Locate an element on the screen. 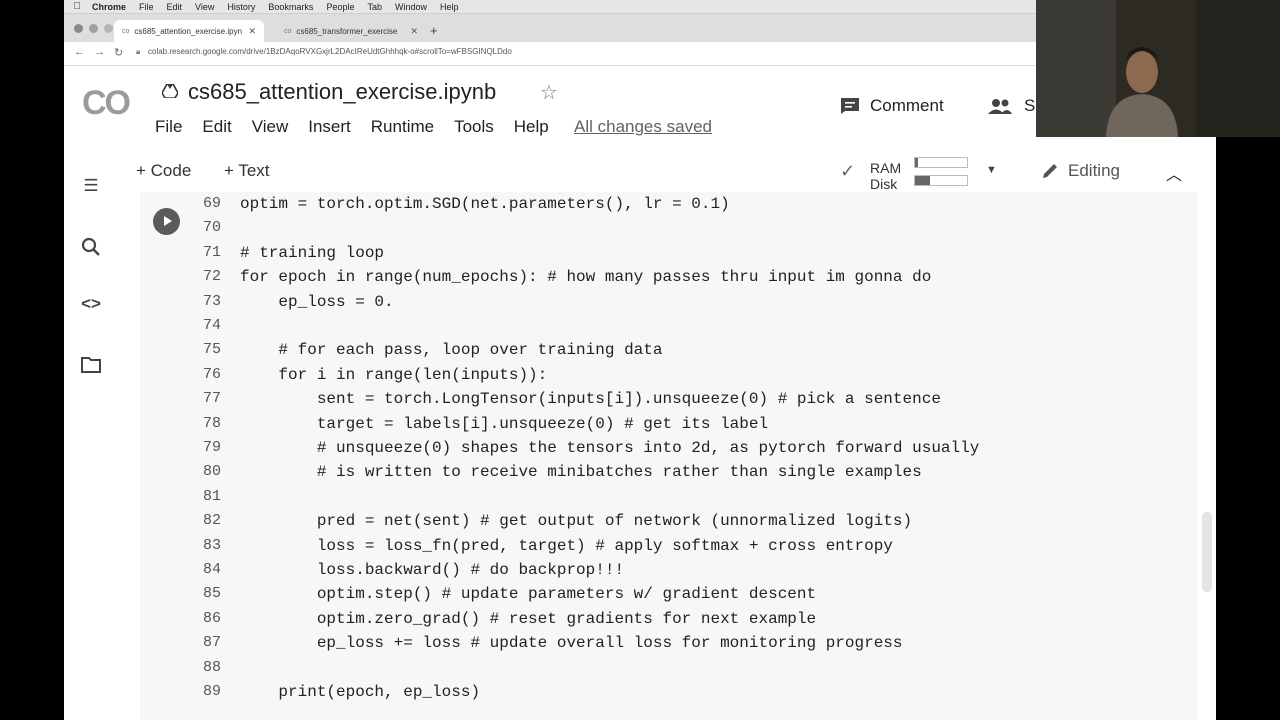 This screenshot has width=1280, height=720. colab-menu-edit: Edit is located at coordinates (216, 127).